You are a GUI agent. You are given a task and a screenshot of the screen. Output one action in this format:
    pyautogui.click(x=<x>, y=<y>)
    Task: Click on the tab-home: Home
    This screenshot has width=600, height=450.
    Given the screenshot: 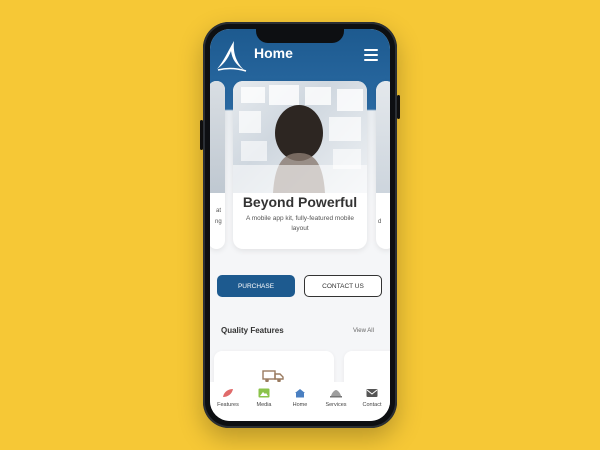 What is the action you would take?
    pyautogui.click(x=300, y=401)
    